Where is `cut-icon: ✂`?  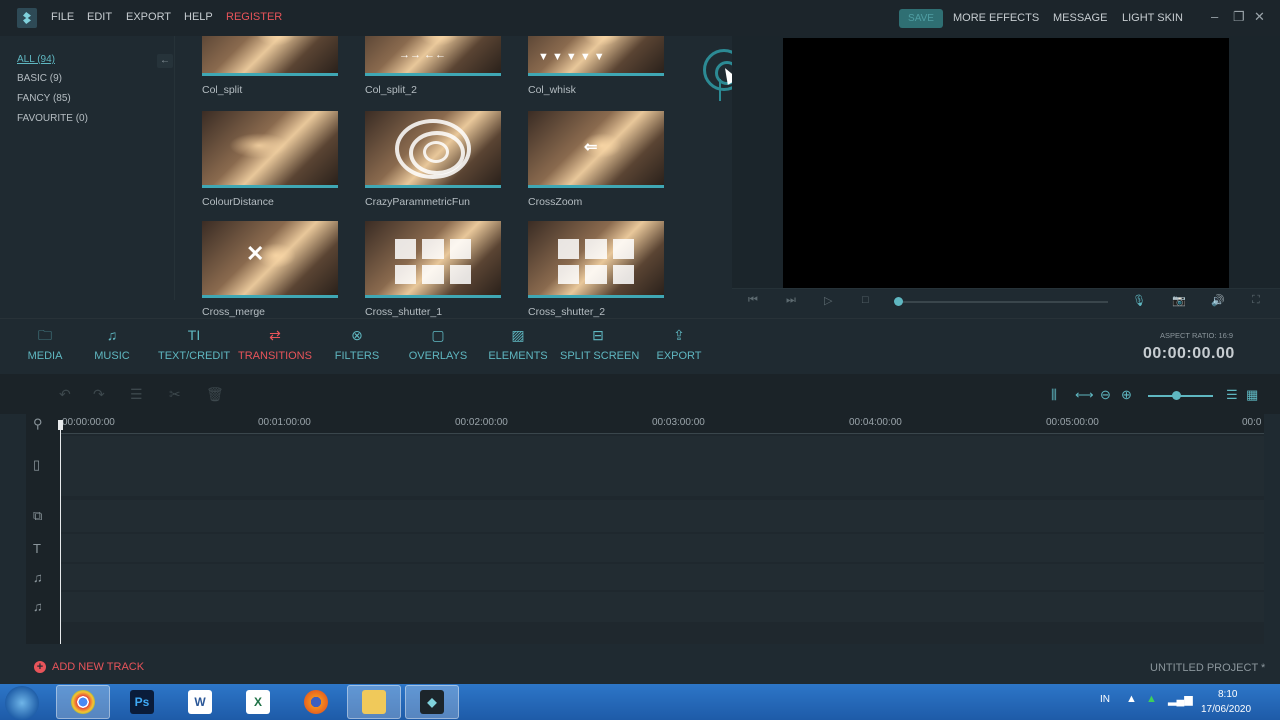
cut-icon: ✂ is located at coordinates (175, 394).